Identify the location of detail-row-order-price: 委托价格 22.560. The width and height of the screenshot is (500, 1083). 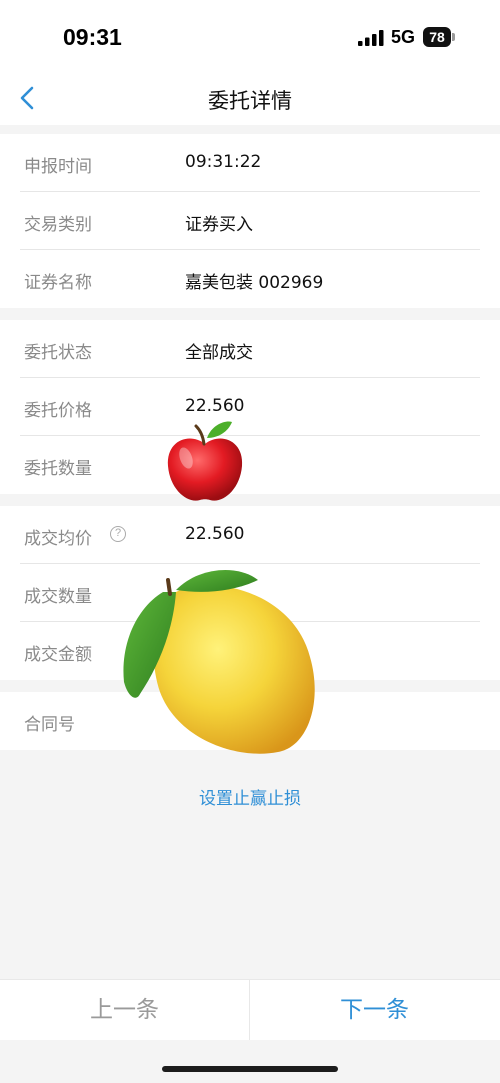
(250, 407).